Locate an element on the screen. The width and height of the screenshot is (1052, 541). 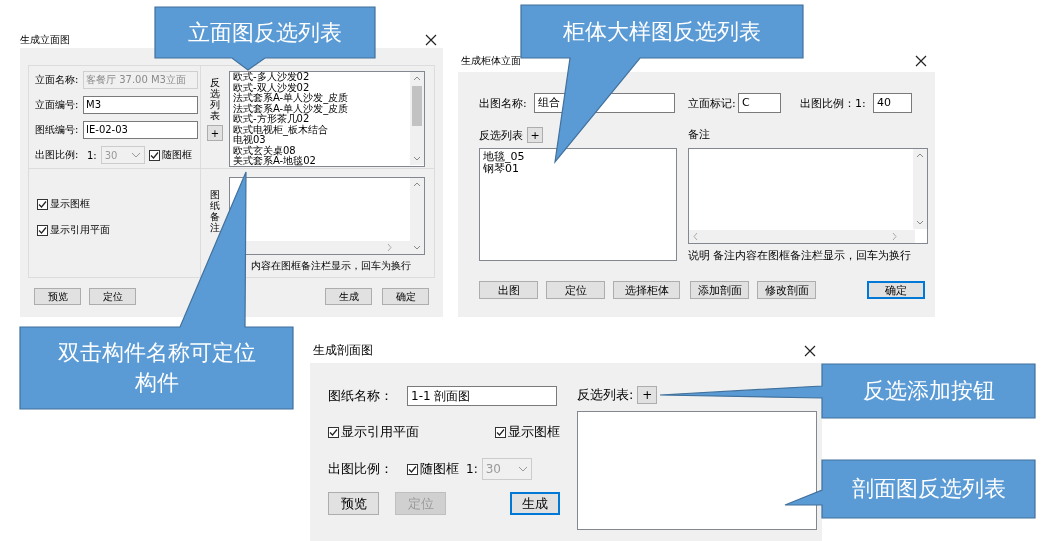
window-title: 生成立面图 is located at coordinates (45, 40).